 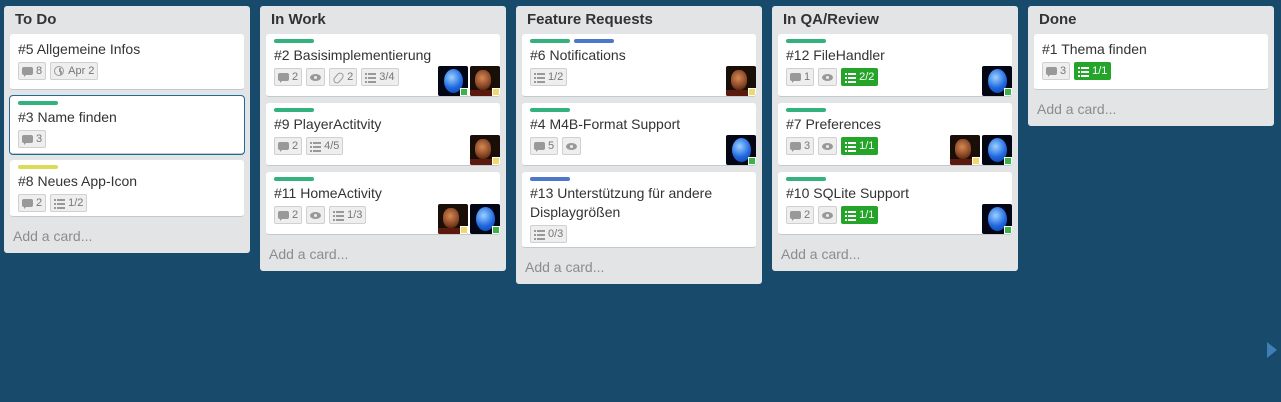 I want to click on card: #1 Thema finden 3 1/1, so click(x=1151, y=62).